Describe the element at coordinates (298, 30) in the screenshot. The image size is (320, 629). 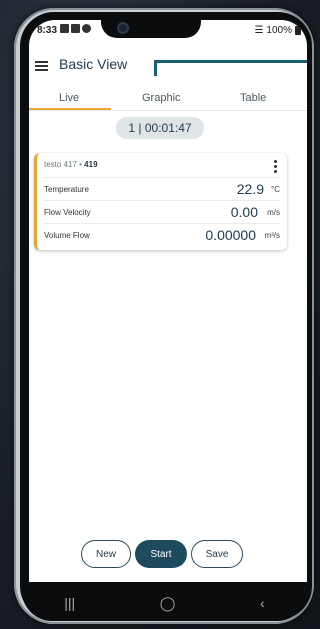
I see `battery-icon` at that location.